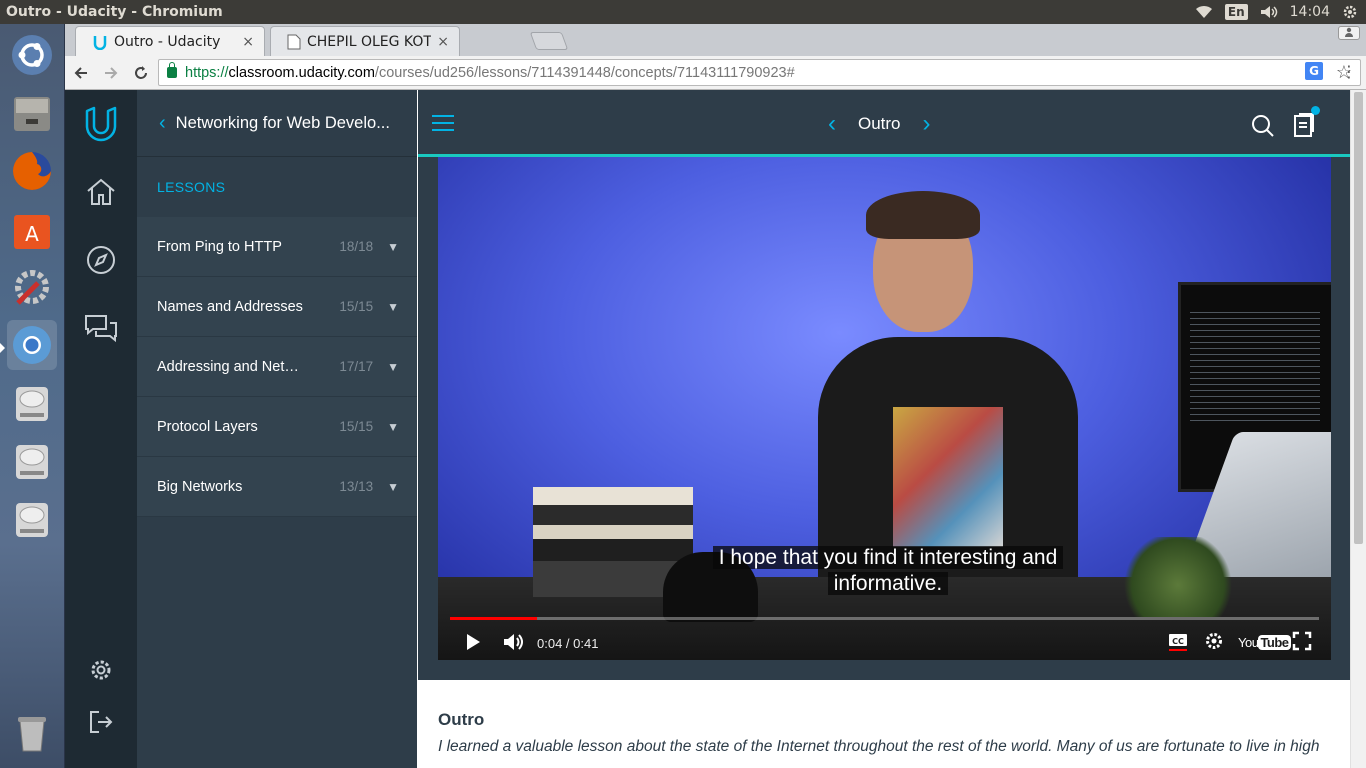 The image size is (1366, 768). What do you see at coordinates (101, 260) in the screenshot?
I see `compass-icon` at bounding box center [101, 260].